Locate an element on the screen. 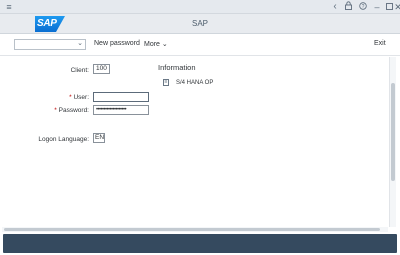  help-icon: ? is located at coordinates (363, 7).